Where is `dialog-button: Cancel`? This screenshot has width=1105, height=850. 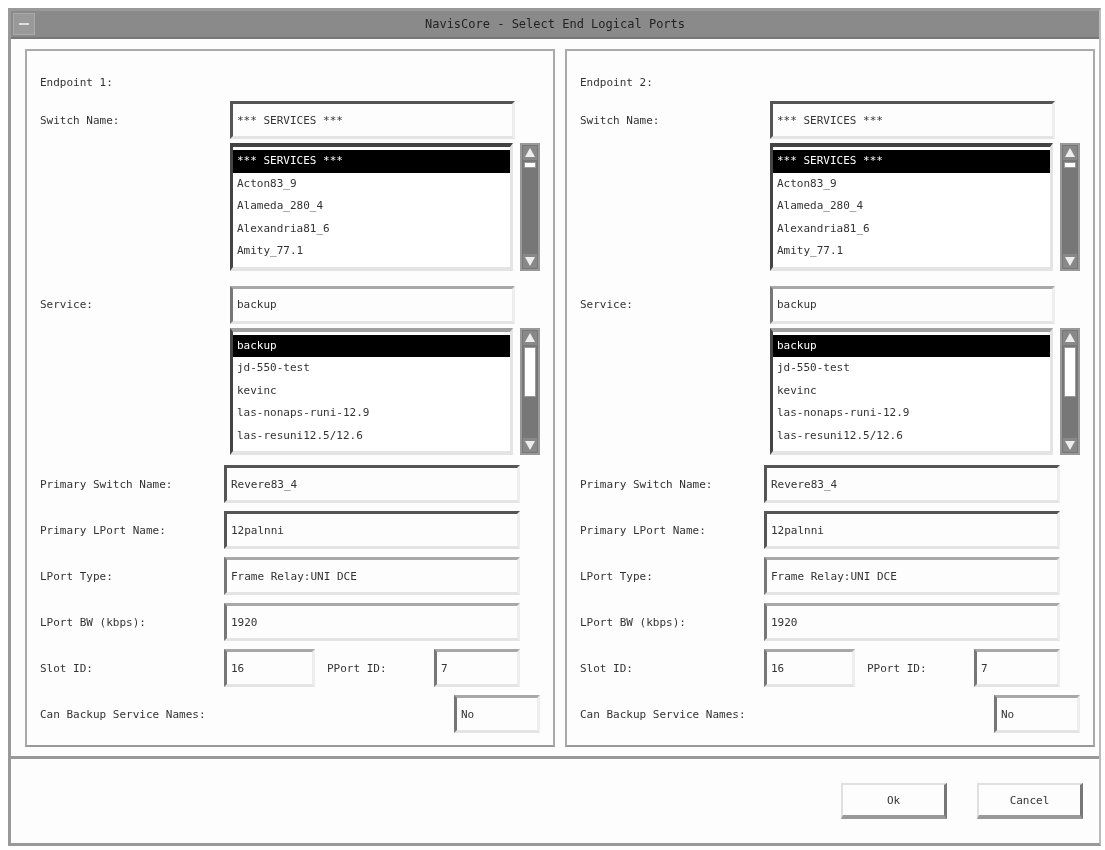
dialog-button: Cancel is located at coordinates (1030, 801).